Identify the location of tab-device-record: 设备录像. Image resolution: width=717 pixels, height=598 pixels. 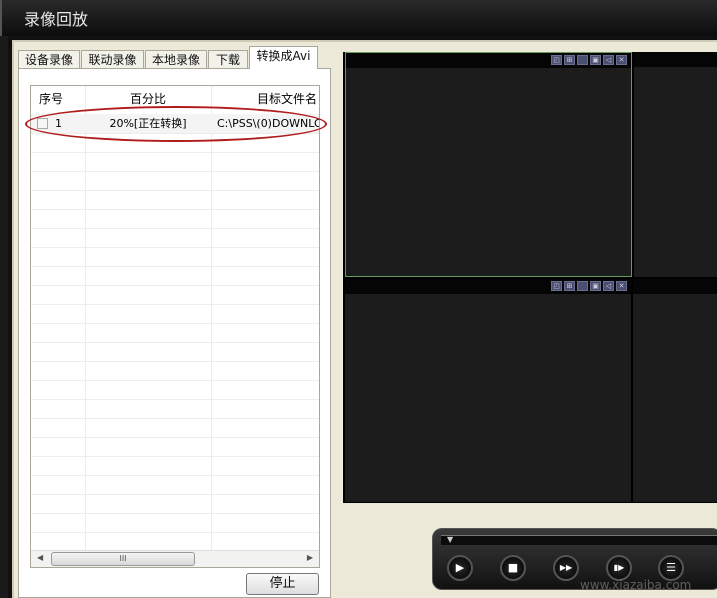
(49, 59).